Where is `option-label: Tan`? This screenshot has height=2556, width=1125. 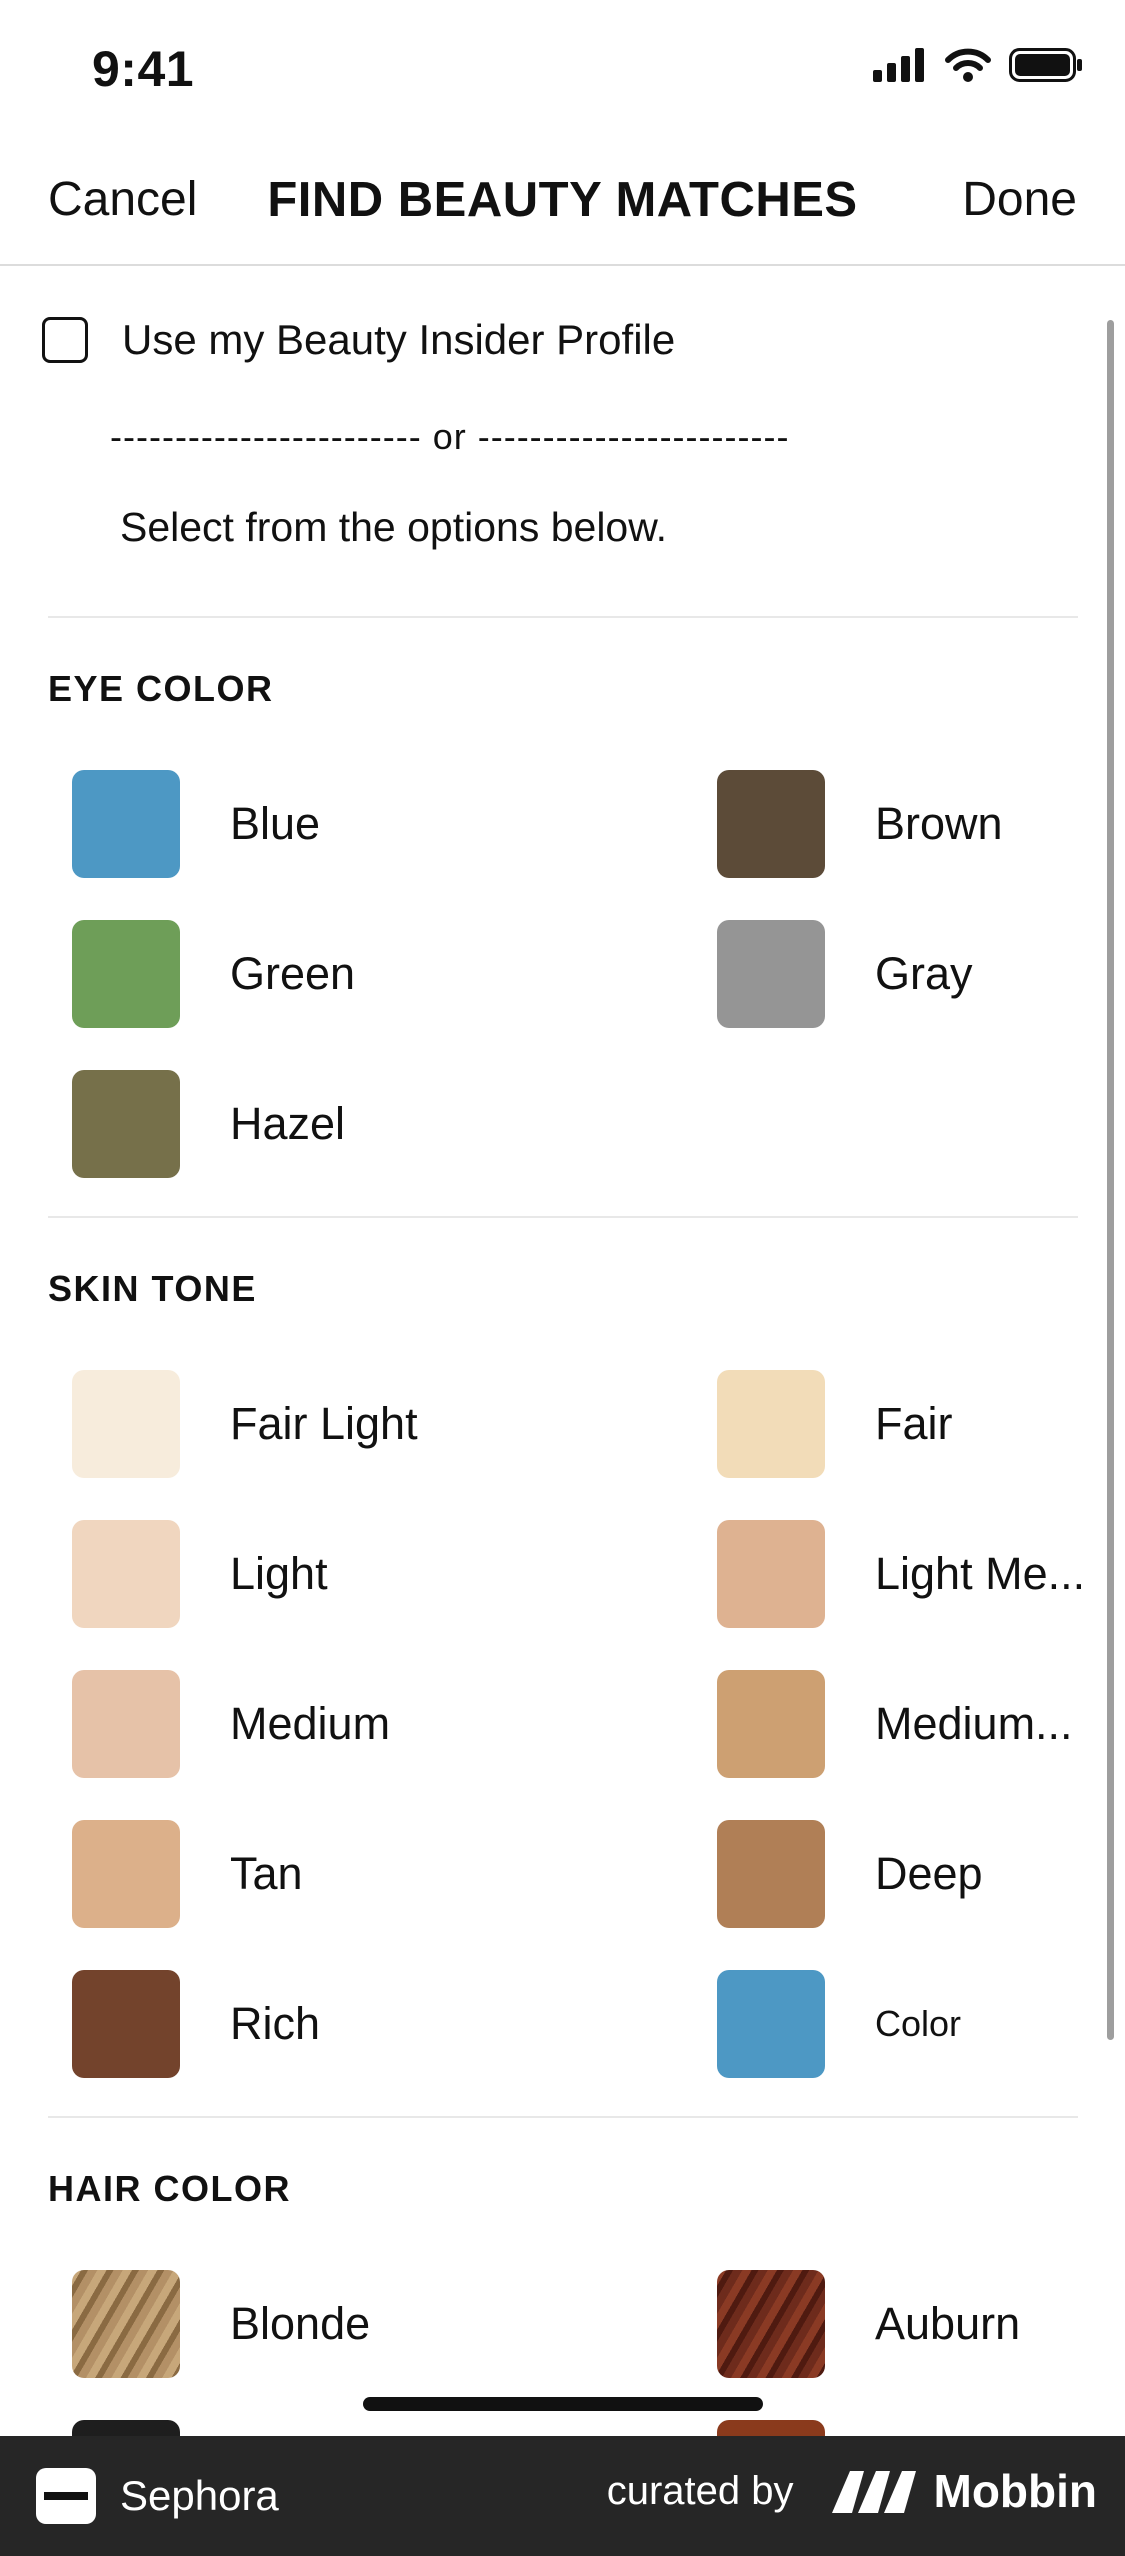
option-label: Tan is located at coordinates (266, 1873).